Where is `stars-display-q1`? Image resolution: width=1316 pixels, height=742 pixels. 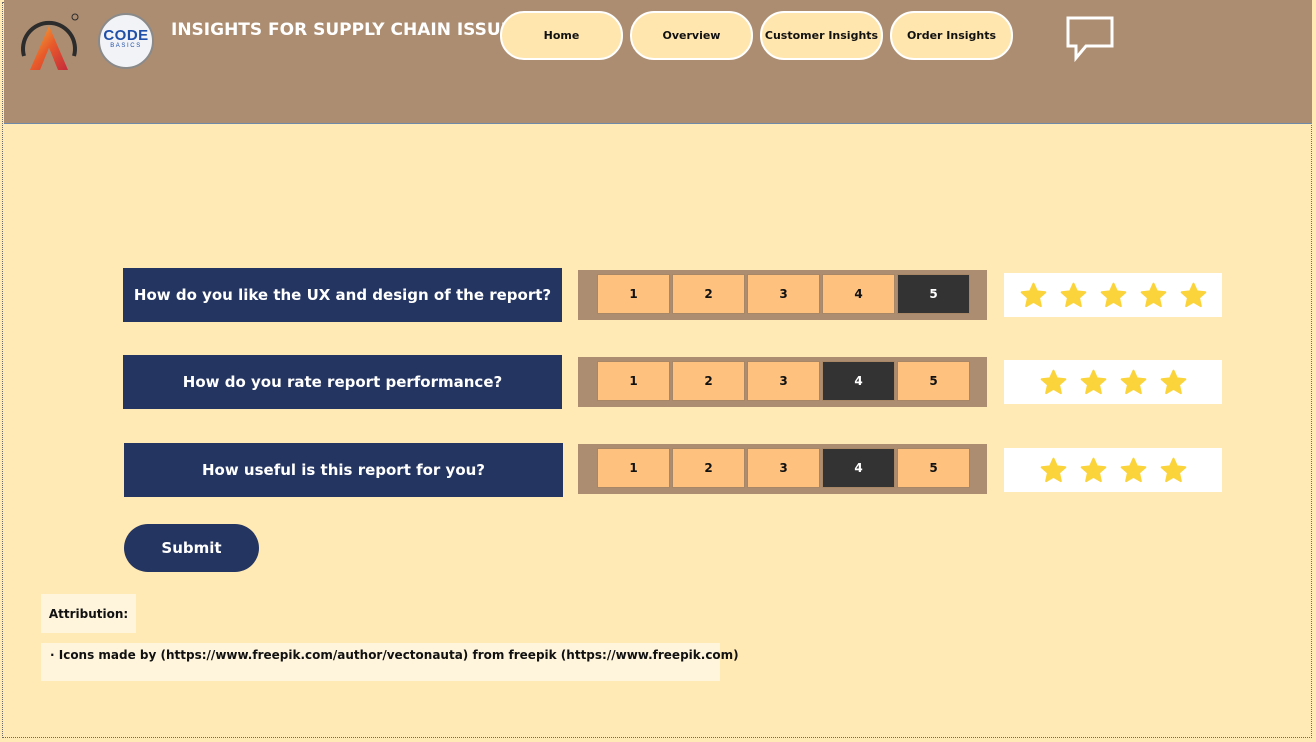
stars-display-q1 is located at coordinates (1113, 295).